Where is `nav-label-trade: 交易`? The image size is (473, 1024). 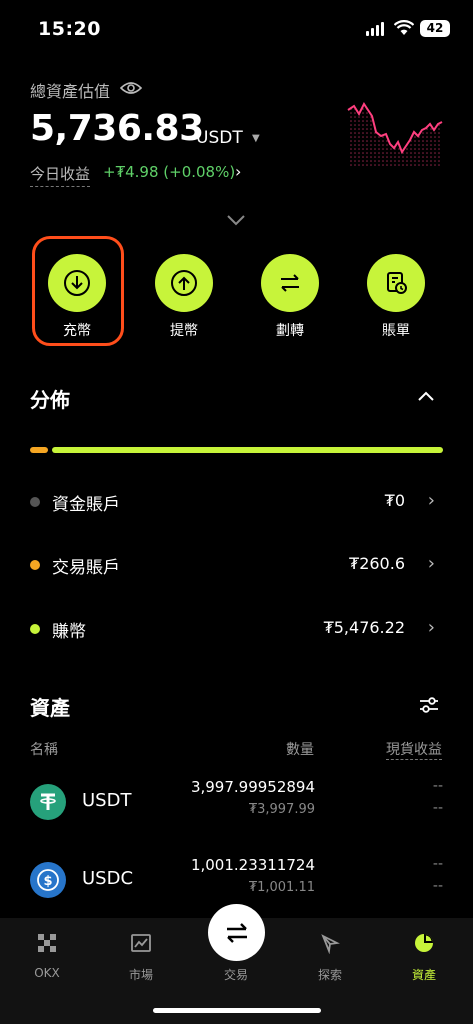
nav-label-trade: 交易 is located at coordinates (235, 975).